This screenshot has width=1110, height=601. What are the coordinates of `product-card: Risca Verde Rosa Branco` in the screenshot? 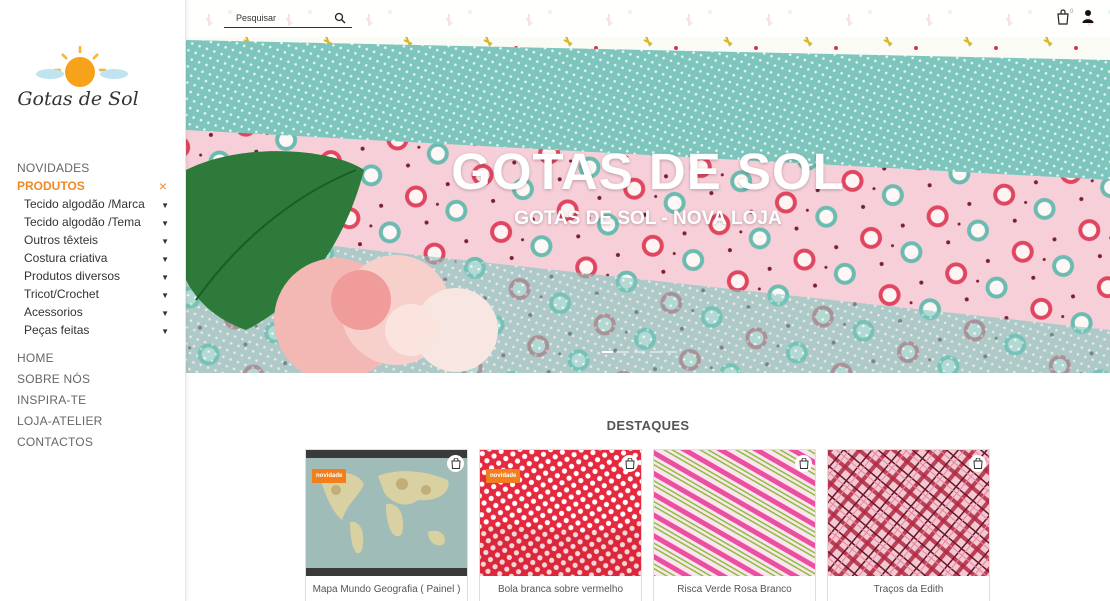 It's located at (734, 525).